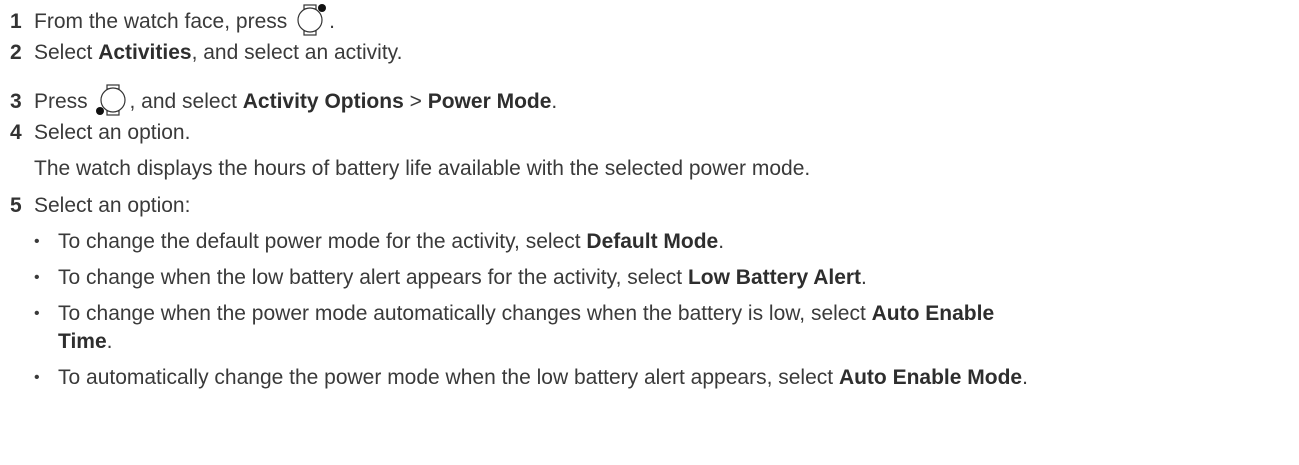 Image resolution: width=1299 pixels, height=465 pixels. Describe the element at coordinates (489, 101) in the screenshot. I see `menu-label-power-mode: Power Mode` at that location.